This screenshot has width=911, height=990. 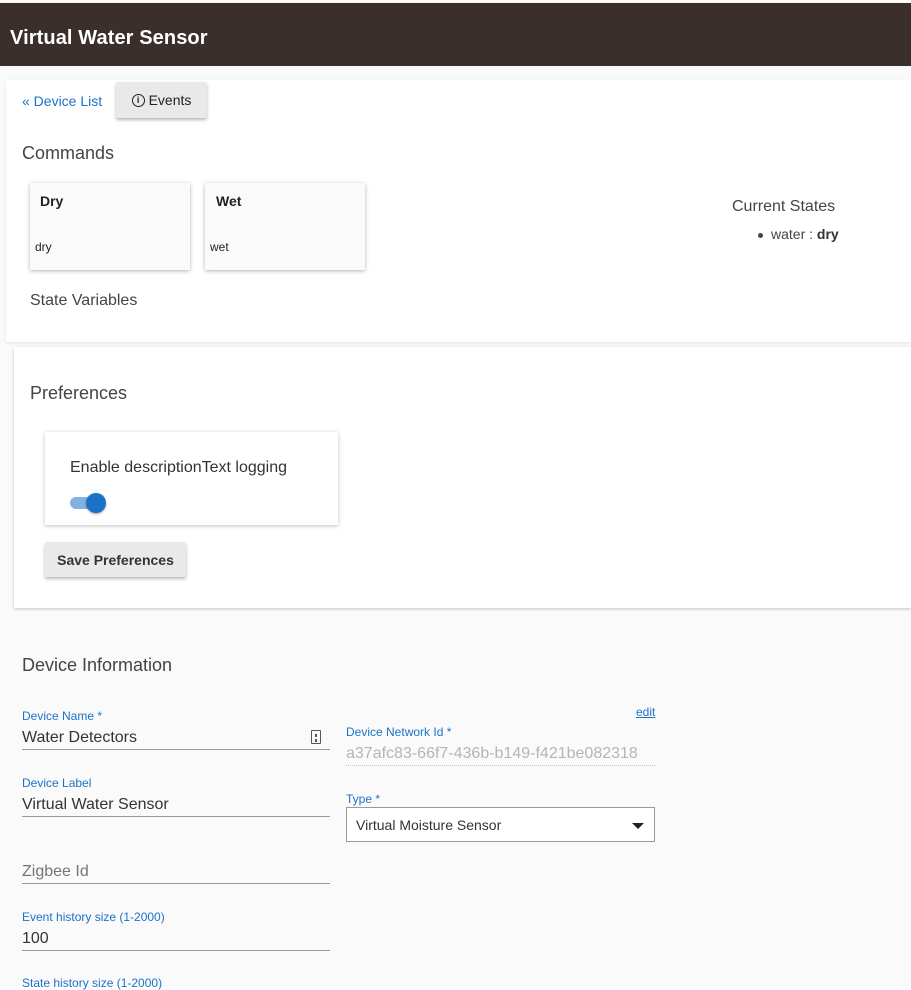 What do you see at coordinates (645, 712) in the screenshot?
I see `edit-network-id-link: edit` at bounding box center [645, 712].